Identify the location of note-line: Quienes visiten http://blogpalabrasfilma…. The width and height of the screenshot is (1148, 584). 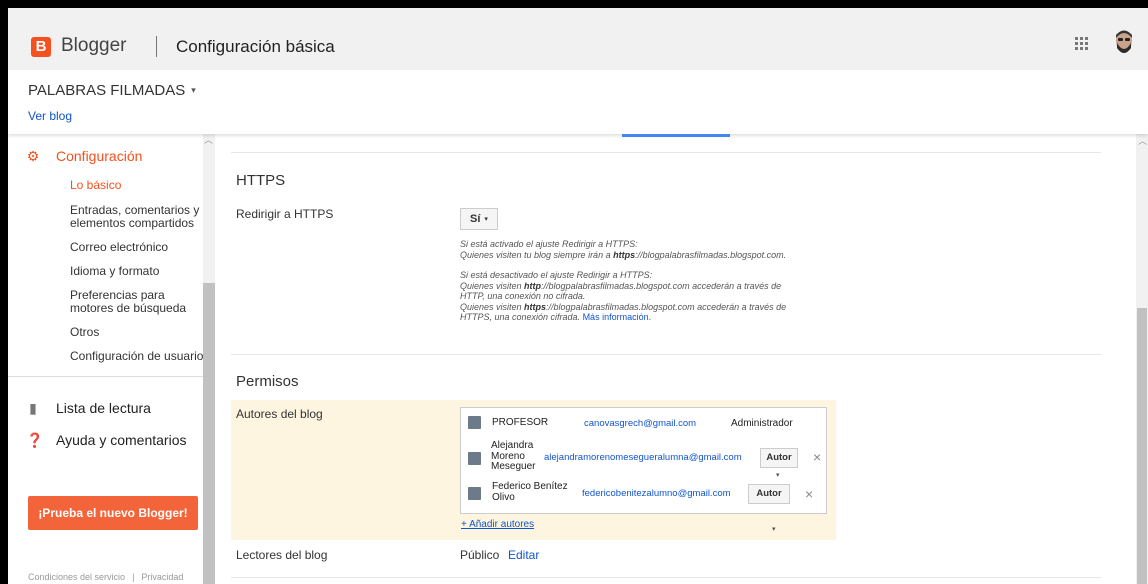
(621, 285).